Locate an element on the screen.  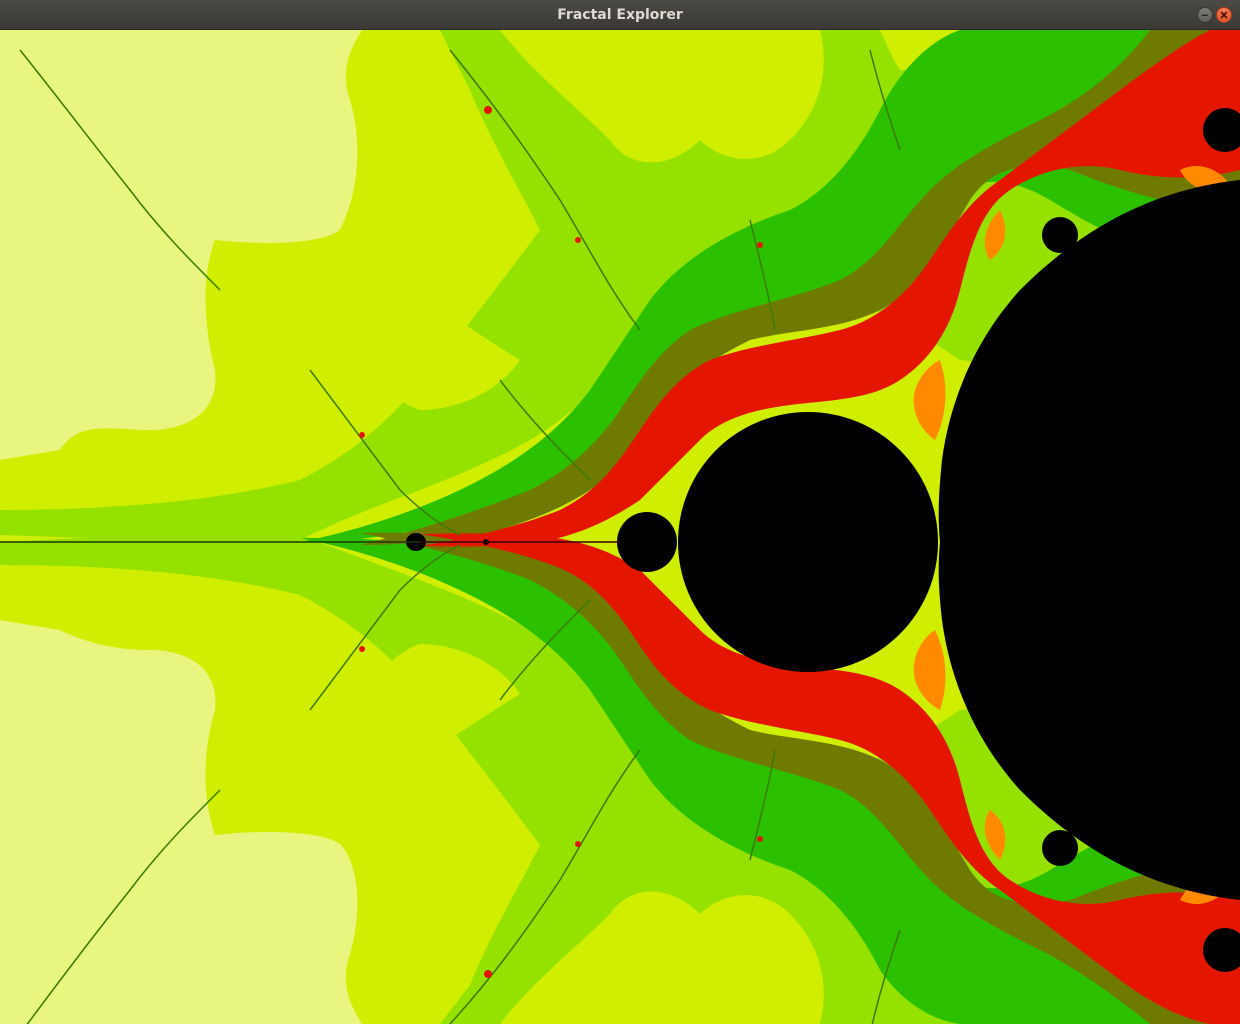
close-icon is located at coordinates (1224, 15).